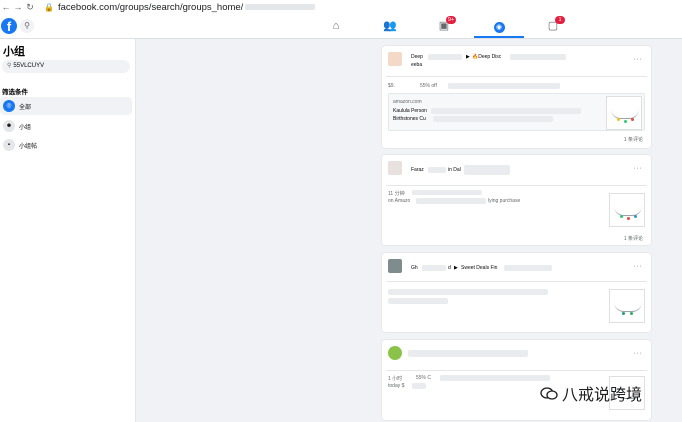  I want to click on blurred-url-segment, so click(280, 7).